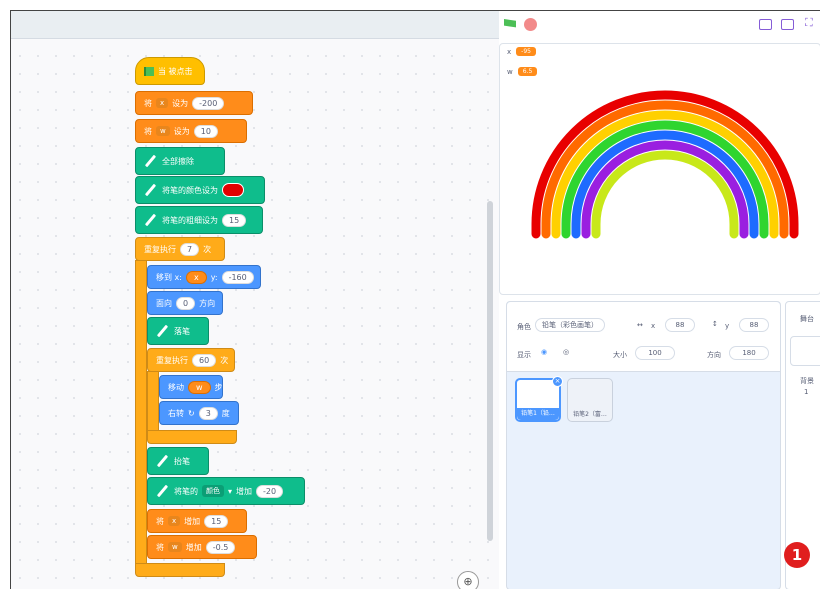  Describe the element at coordinates (544, 352) in the screenshot. I see `show-eye-icon: ◉` at that location.